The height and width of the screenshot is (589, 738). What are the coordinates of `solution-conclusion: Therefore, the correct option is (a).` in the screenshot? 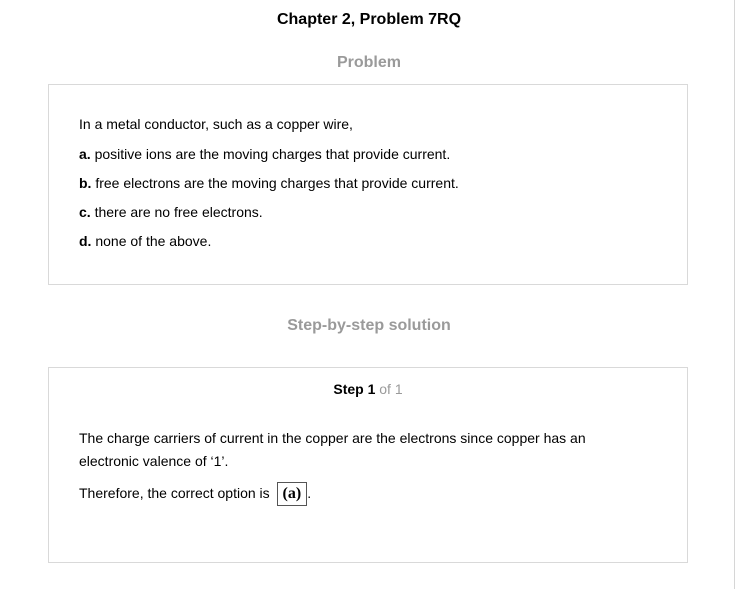 It's located at (359, 494).